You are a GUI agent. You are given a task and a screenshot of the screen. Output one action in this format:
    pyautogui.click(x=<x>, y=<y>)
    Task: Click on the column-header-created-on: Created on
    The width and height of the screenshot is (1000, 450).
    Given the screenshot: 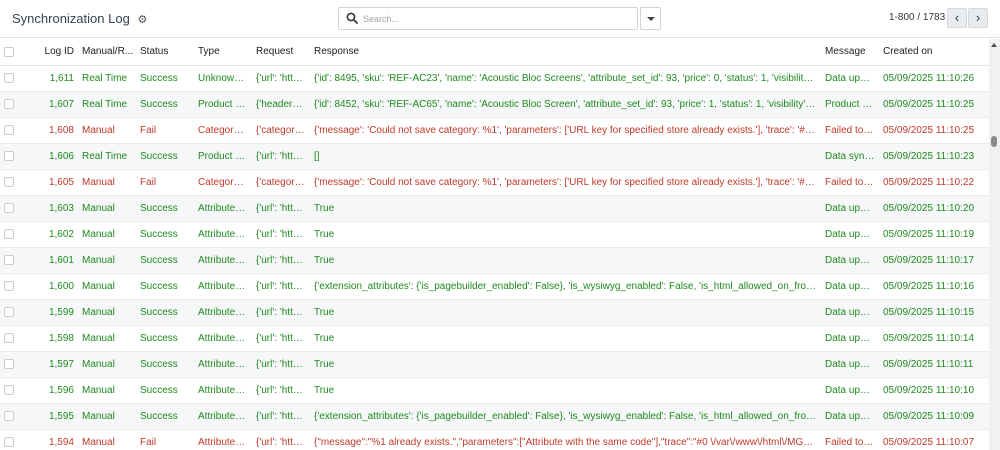 What is the action you would take?
    pyautogui.click(x=934, y=52)
    